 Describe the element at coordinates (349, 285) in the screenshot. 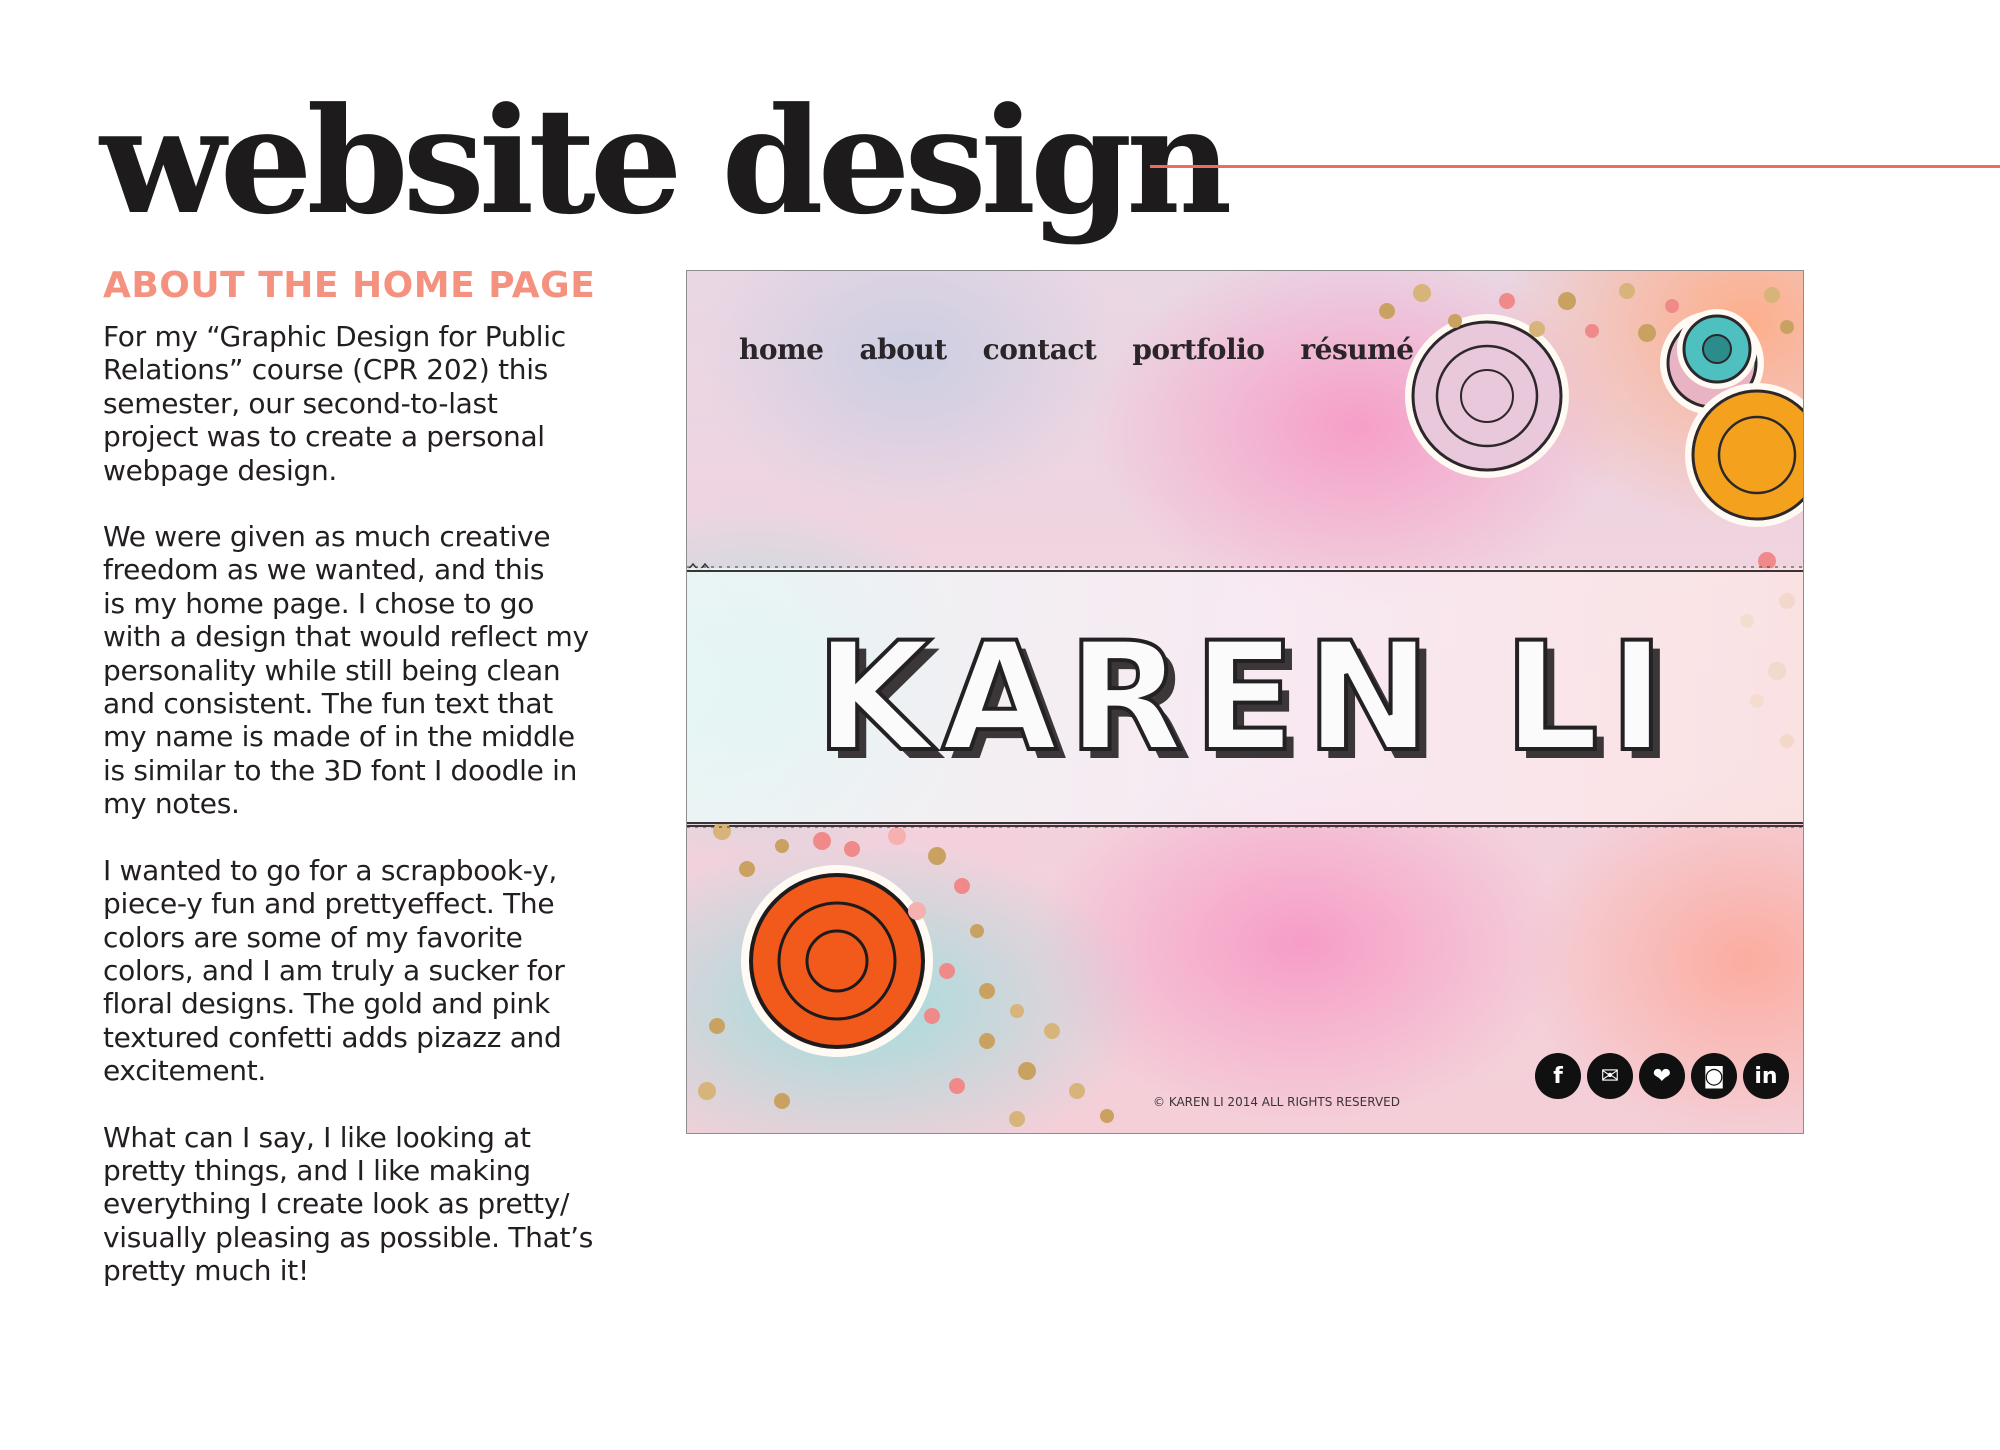

I see `section-heading: ABOUT THE HOME PAGE` at that location.